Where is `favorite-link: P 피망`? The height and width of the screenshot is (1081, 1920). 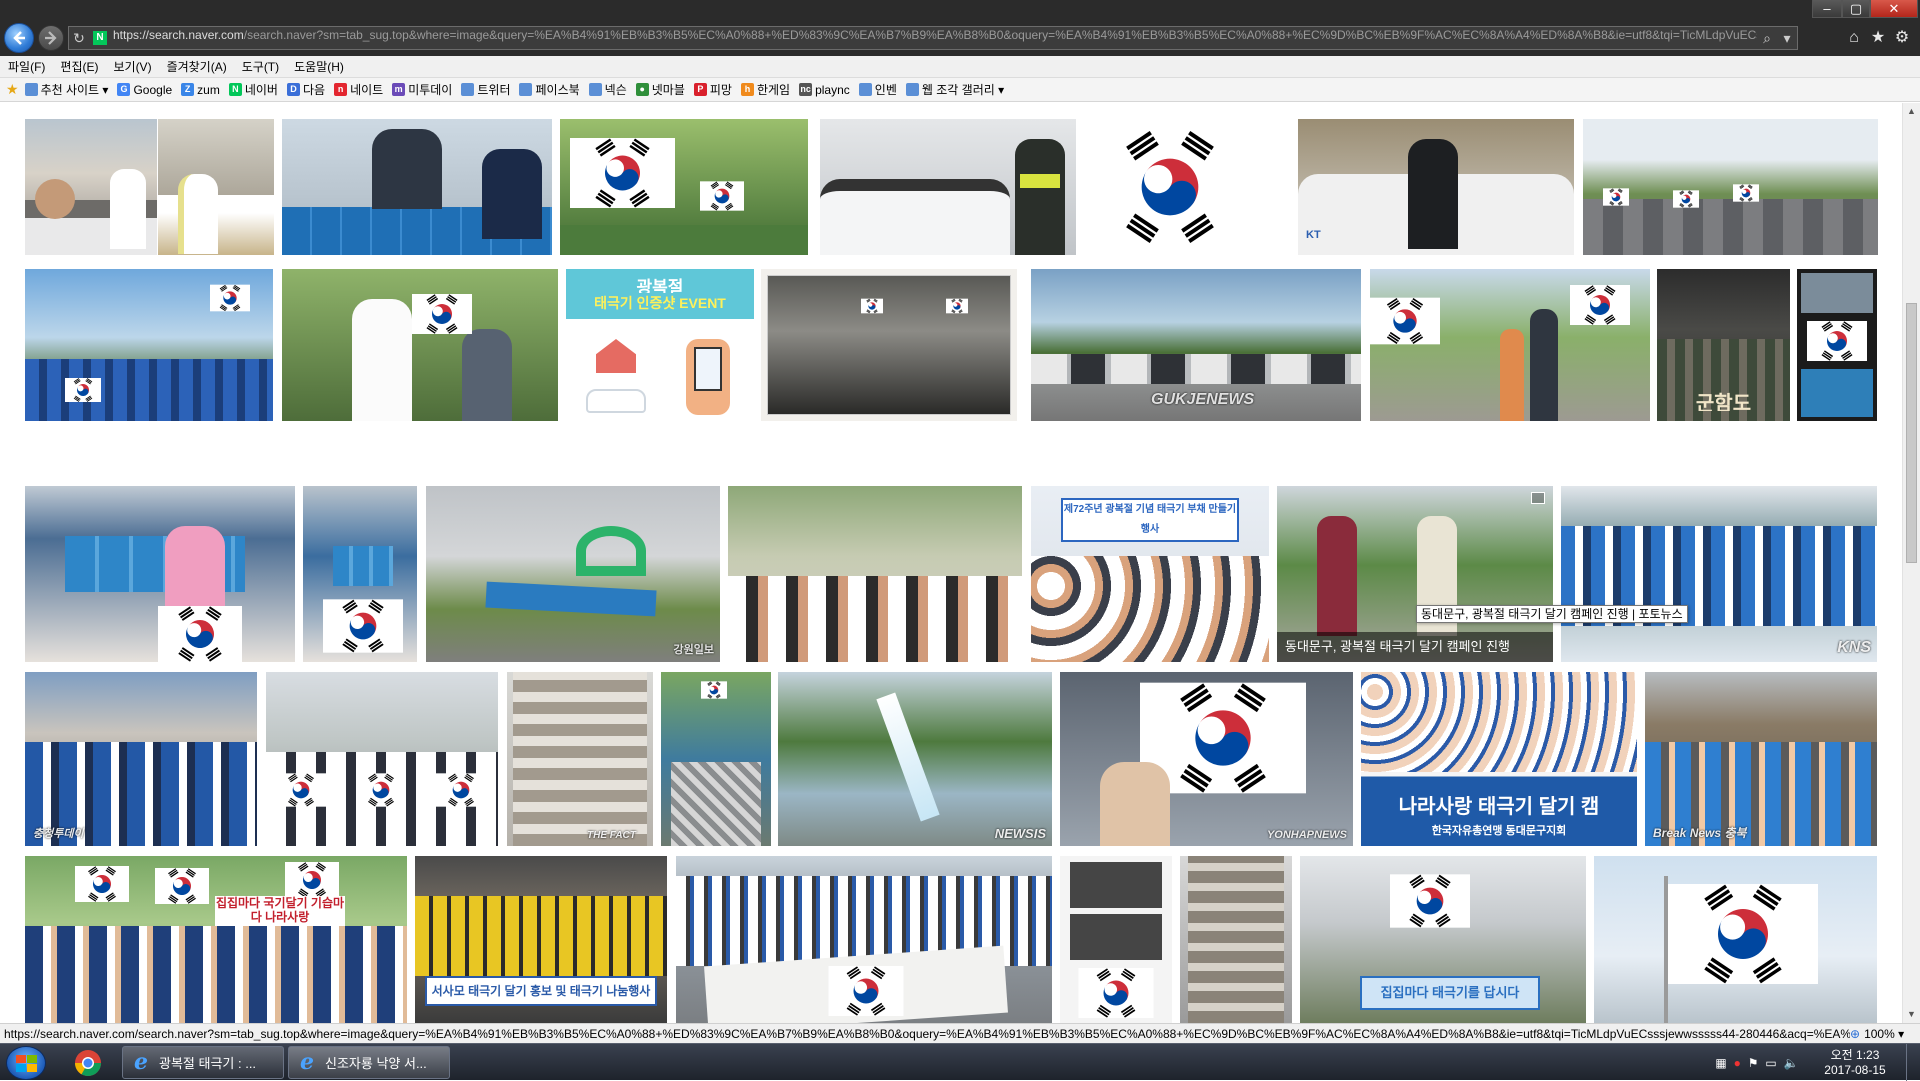
favorite-link: P 피망 is located at coordinates (712, 89).